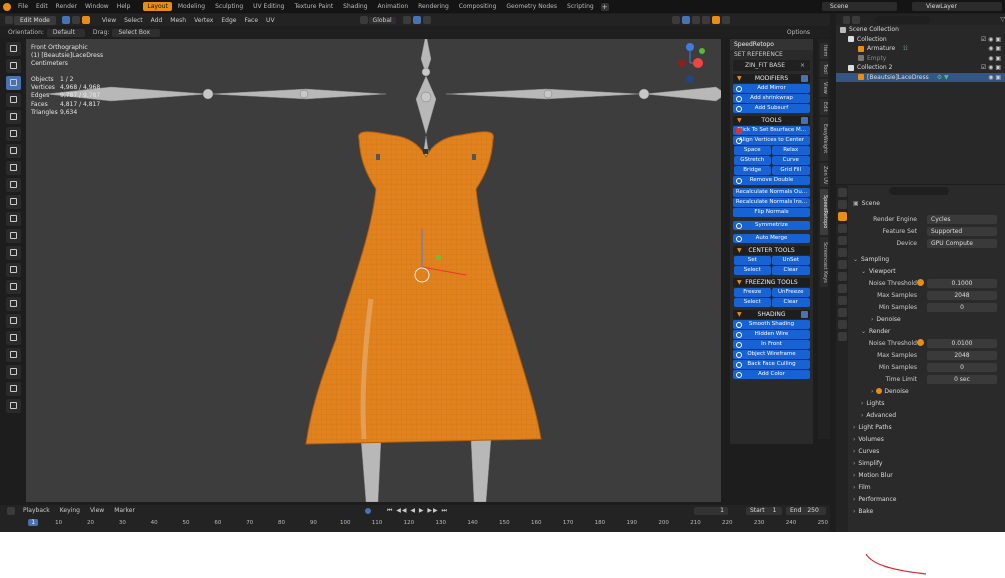  What do you see at coordinates (771, 78) in the screenshot?
I see `modifiers-header: ▼ MODIFIERS` at bounding box center [771, 78].